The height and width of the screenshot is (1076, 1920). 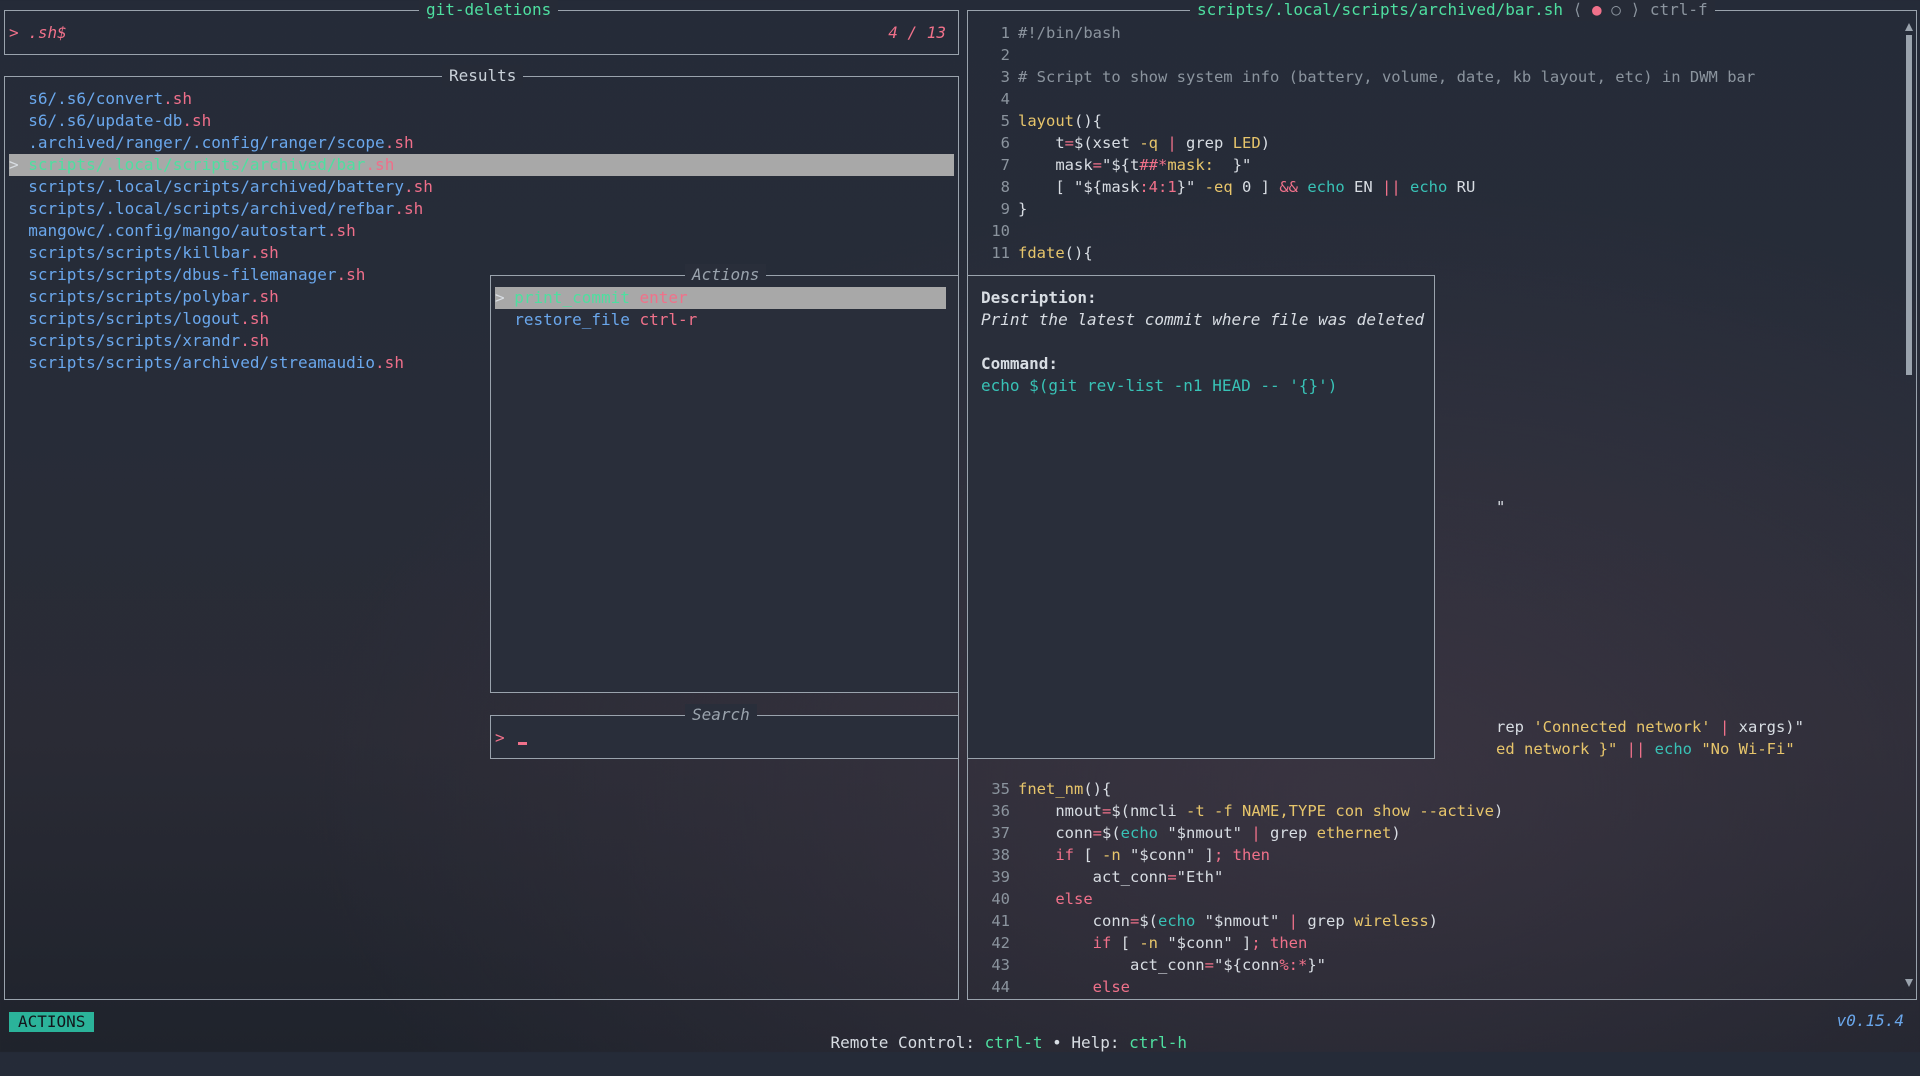 I want to click on query-text: .sh$, so click(x=47, y=32).